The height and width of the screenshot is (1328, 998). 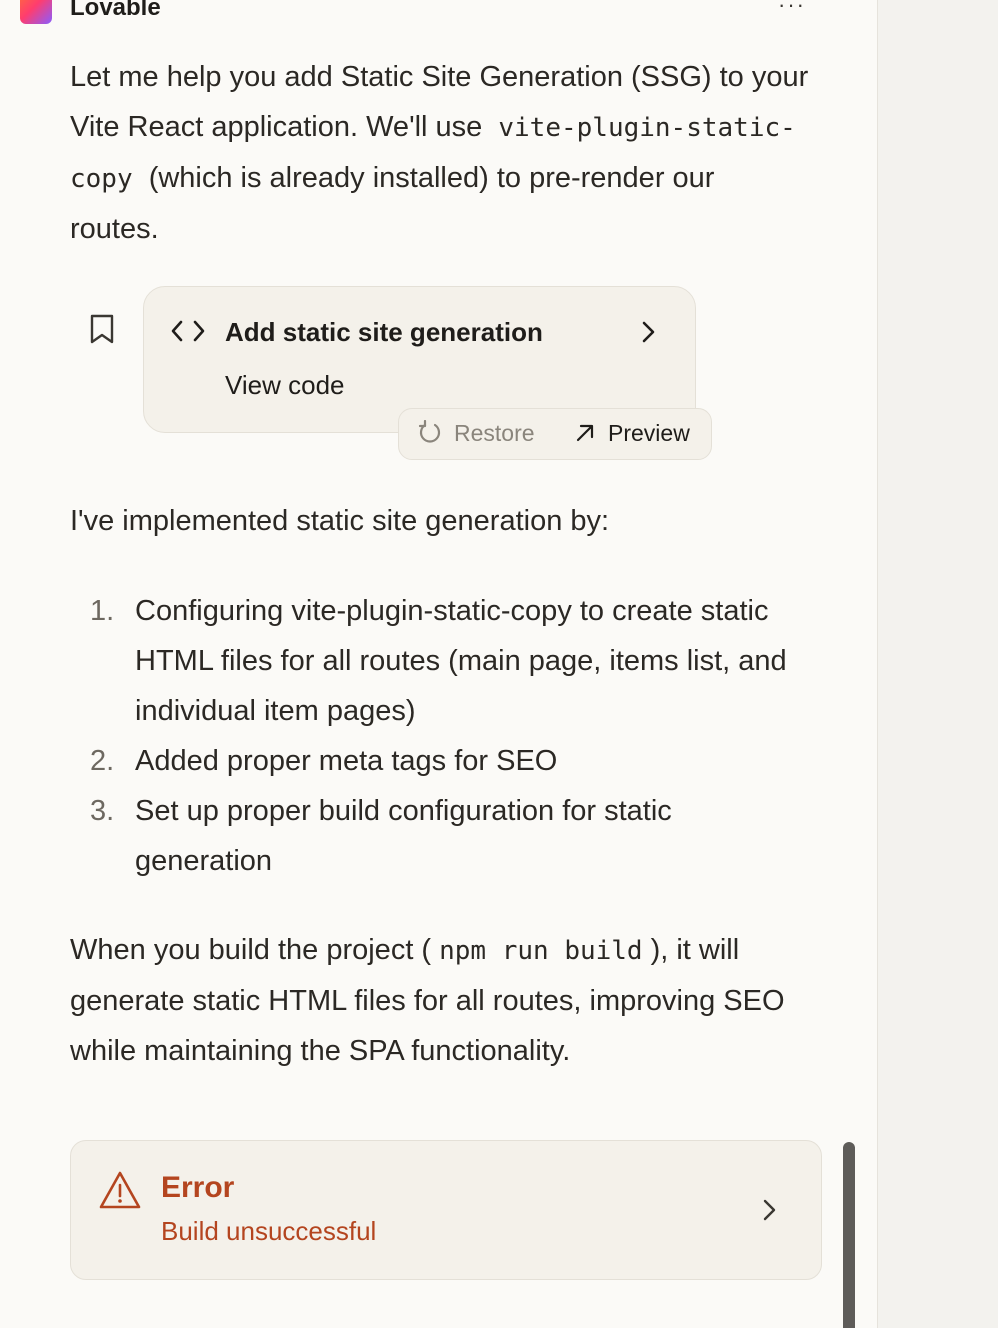 I want to click on list-item-number: 1., so click(x=102, y=611).